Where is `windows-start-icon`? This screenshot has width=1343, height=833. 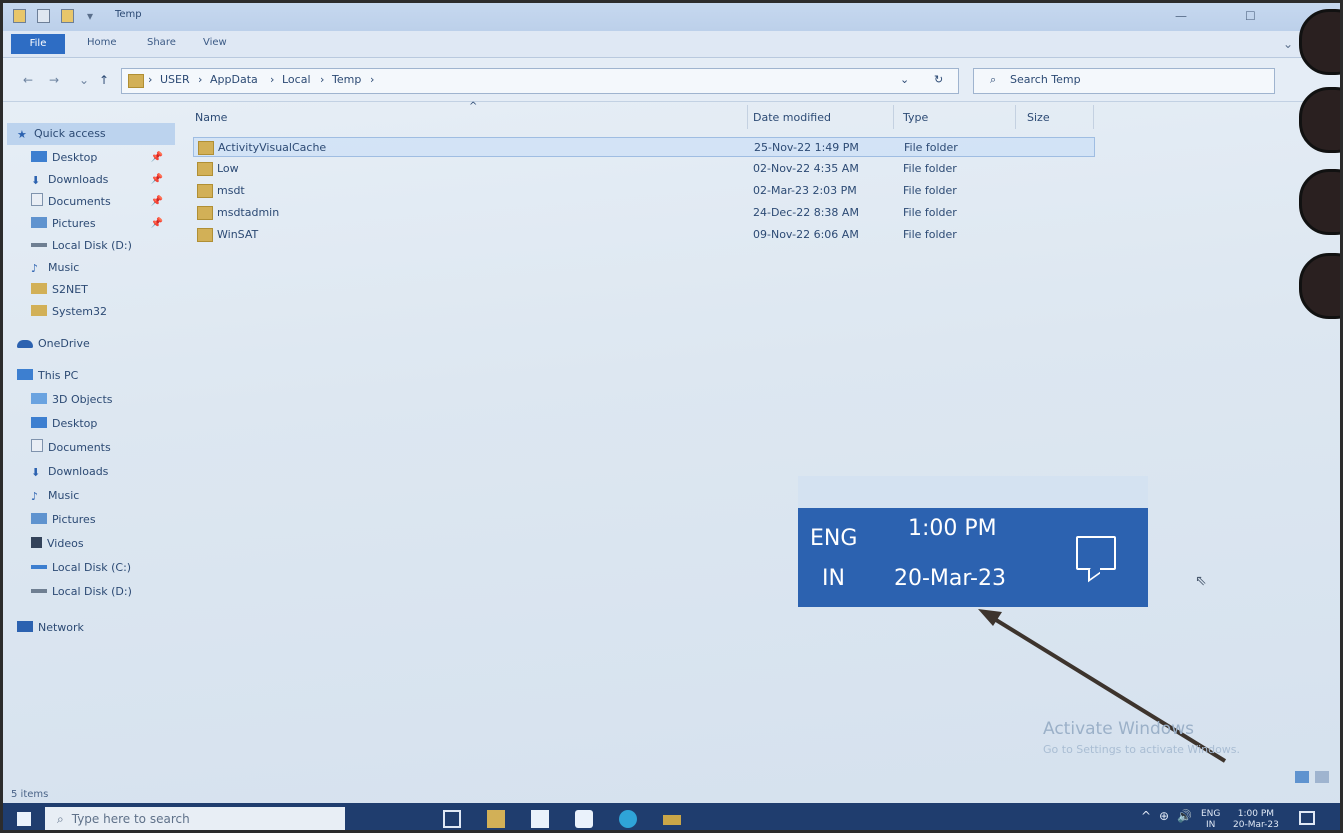 windows-start-icon is located at coordinates (24, 819).